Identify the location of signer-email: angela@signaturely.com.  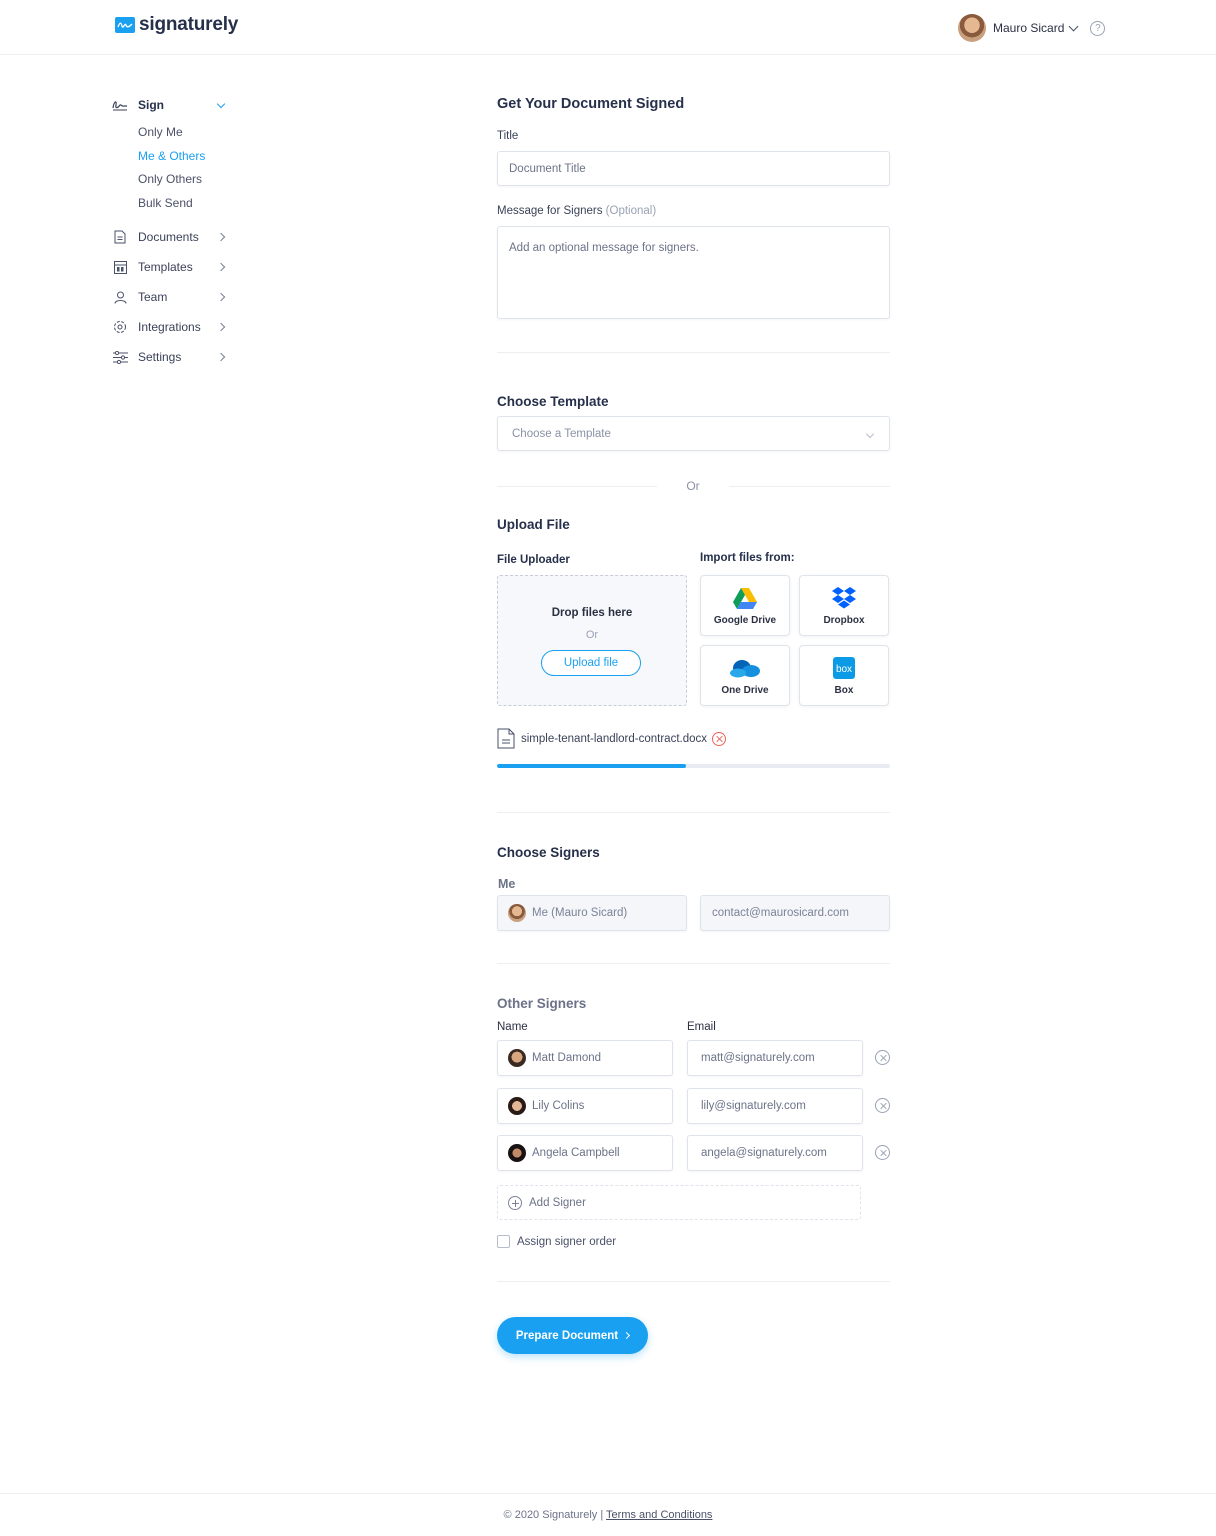
(764, 1153).